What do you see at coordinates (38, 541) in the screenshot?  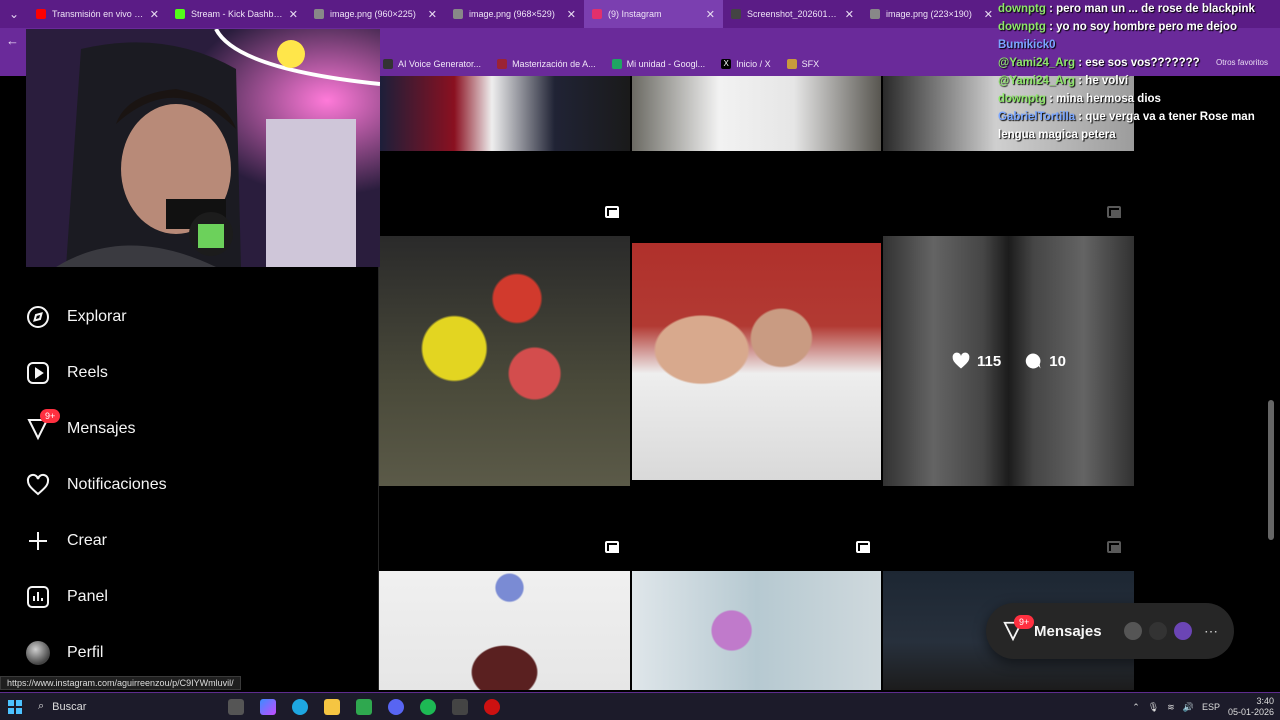 I see `plus-icon` at bounding box center [38, 541].